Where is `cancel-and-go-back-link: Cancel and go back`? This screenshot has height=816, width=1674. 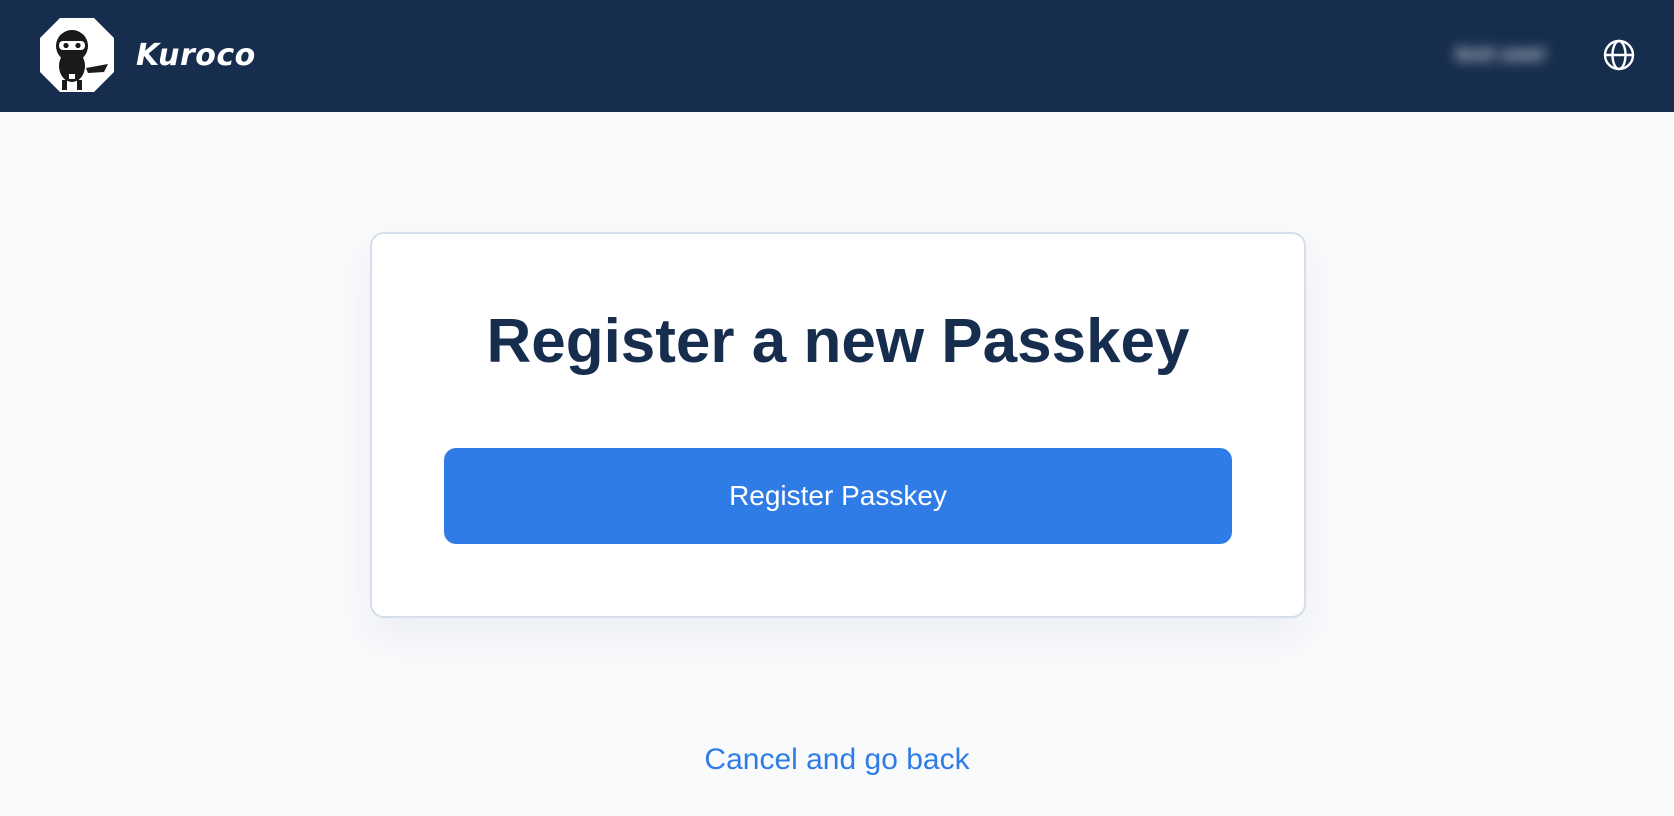
cancel-and-go-back-link: Cancel and go back is located at coordinates (836, 759).